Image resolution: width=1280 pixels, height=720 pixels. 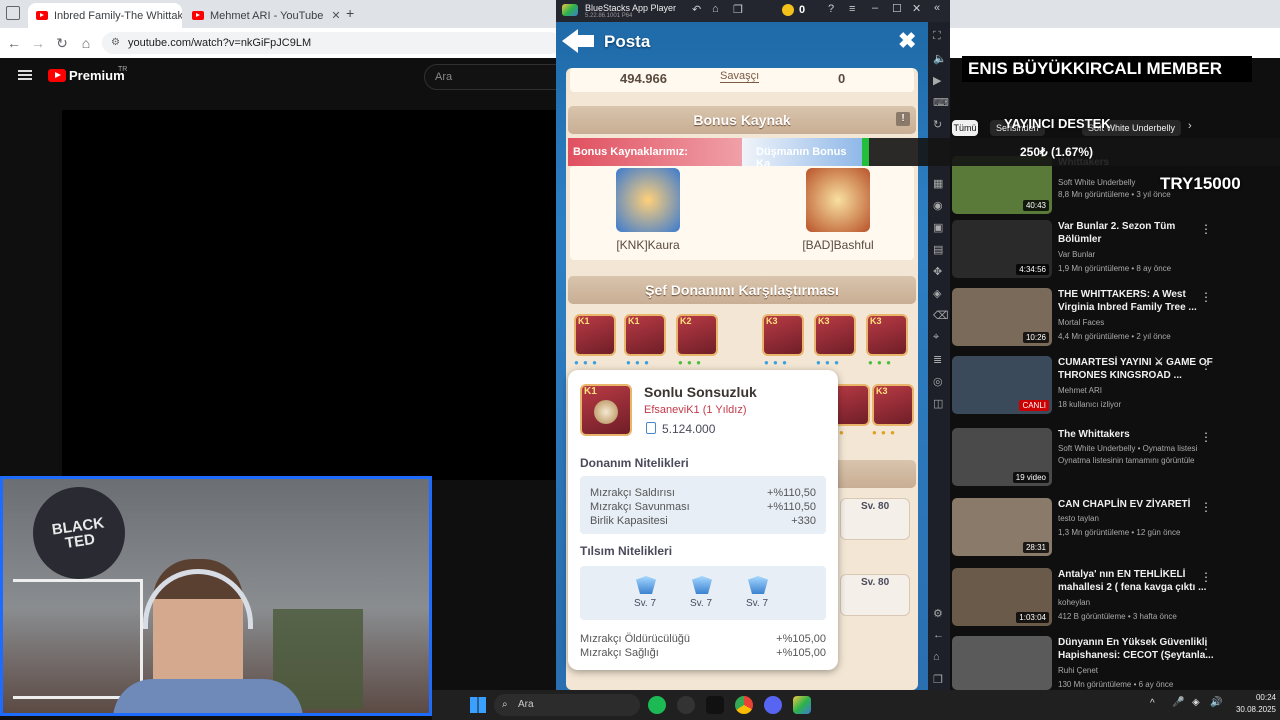 I want to click on info-icon: !, so click(x=903, y=119).